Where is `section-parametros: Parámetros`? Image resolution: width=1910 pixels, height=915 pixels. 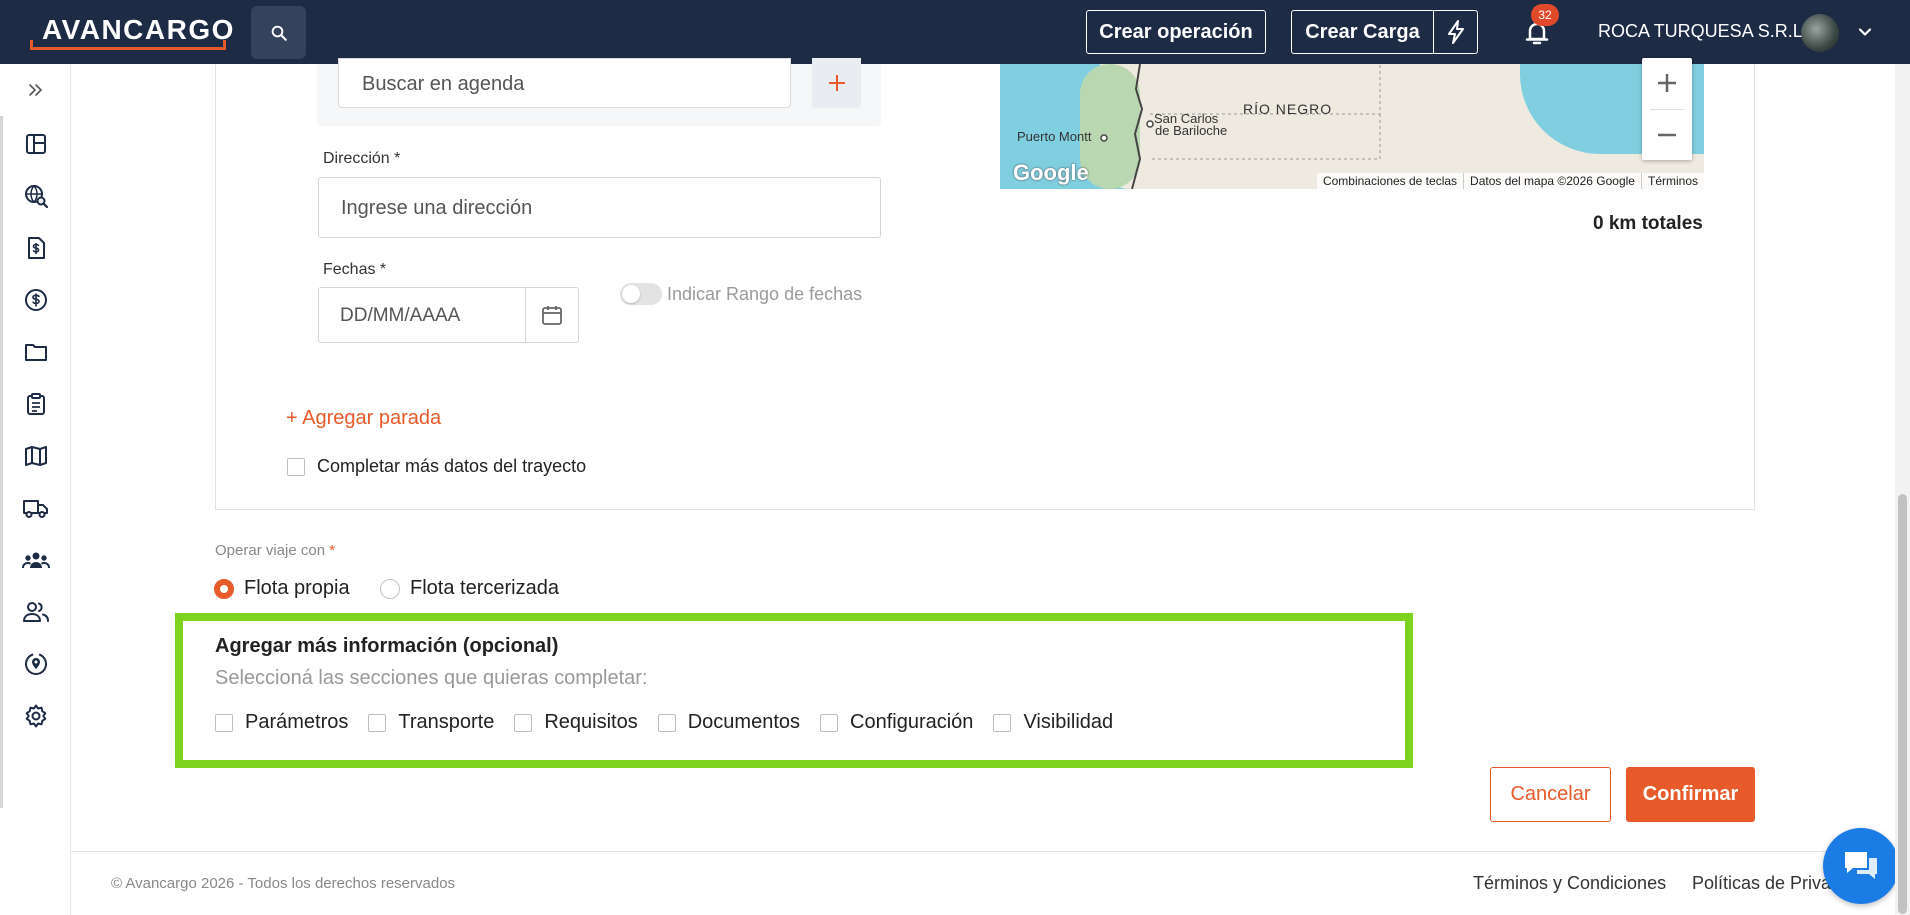
section-parametros: Parámetros is located at coordinates (281, 722).